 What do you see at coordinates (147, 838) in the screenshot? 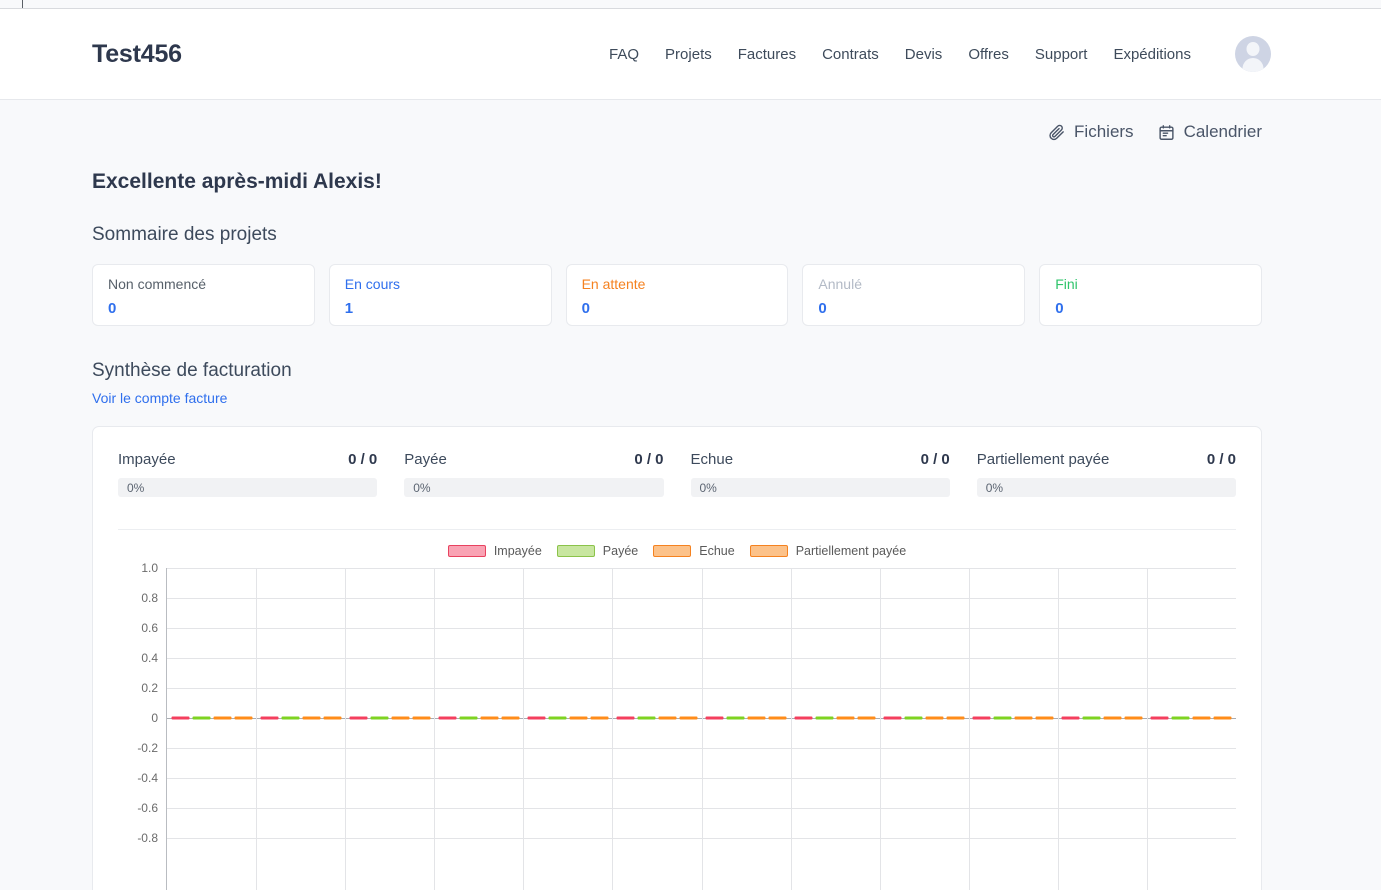
I see `chart-y-tick-label: -0.8` at bounding box center [147, 838].